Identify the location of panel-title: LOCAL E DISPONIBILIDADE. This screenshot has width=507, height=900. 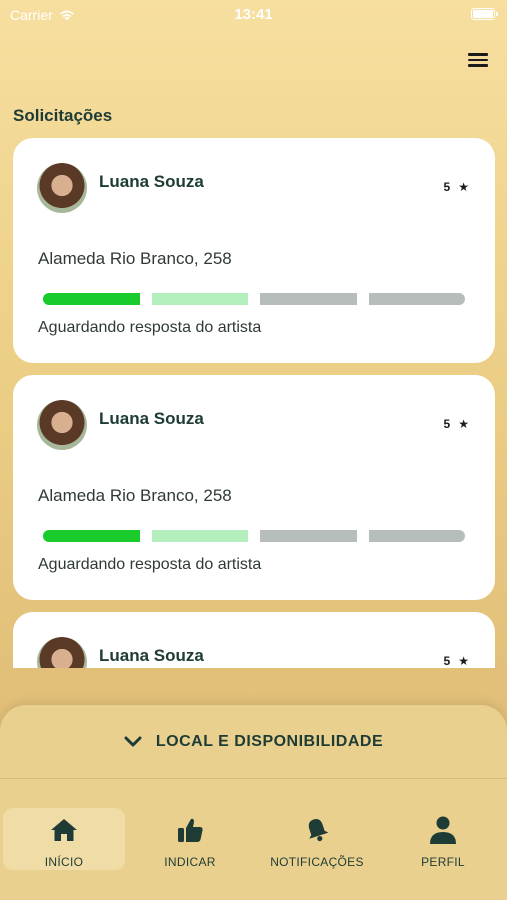
(269, 741).